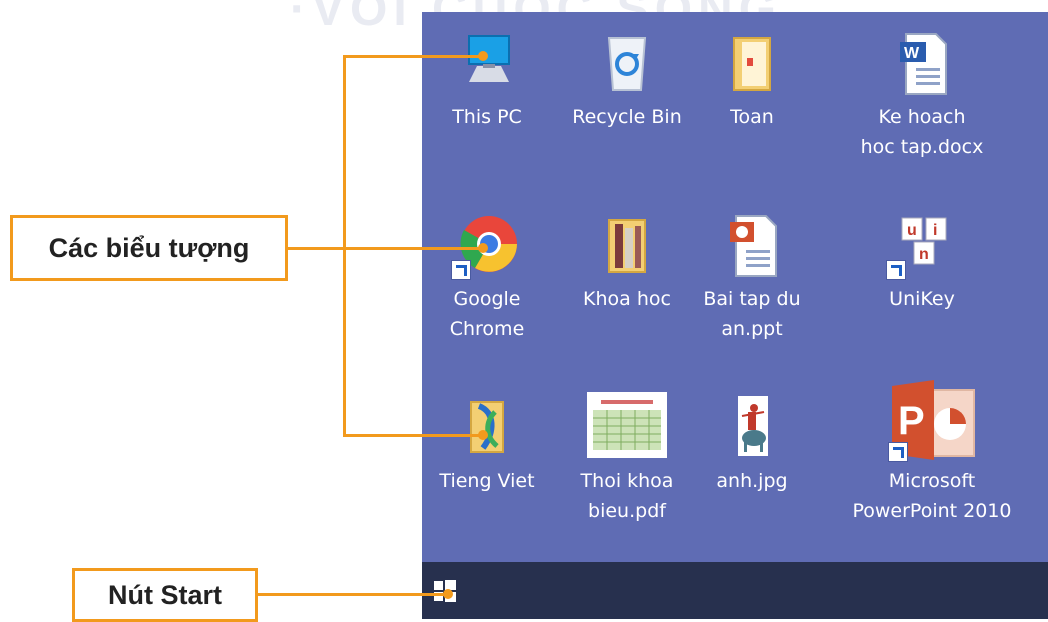 This screenshot has width=1048, height=622. Describe the element at coordinates (935, 230) in the screenshot. I see `svg-text: i` at that location.